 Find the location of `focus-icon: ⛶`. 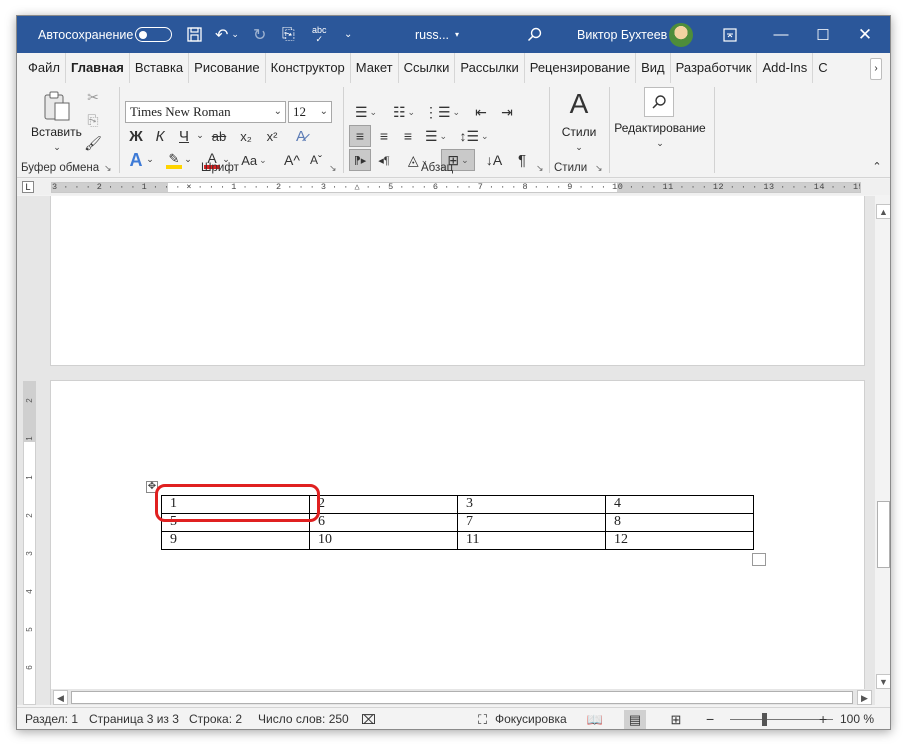

focus-icon: ⛶ is located at coordinates (482, 718).